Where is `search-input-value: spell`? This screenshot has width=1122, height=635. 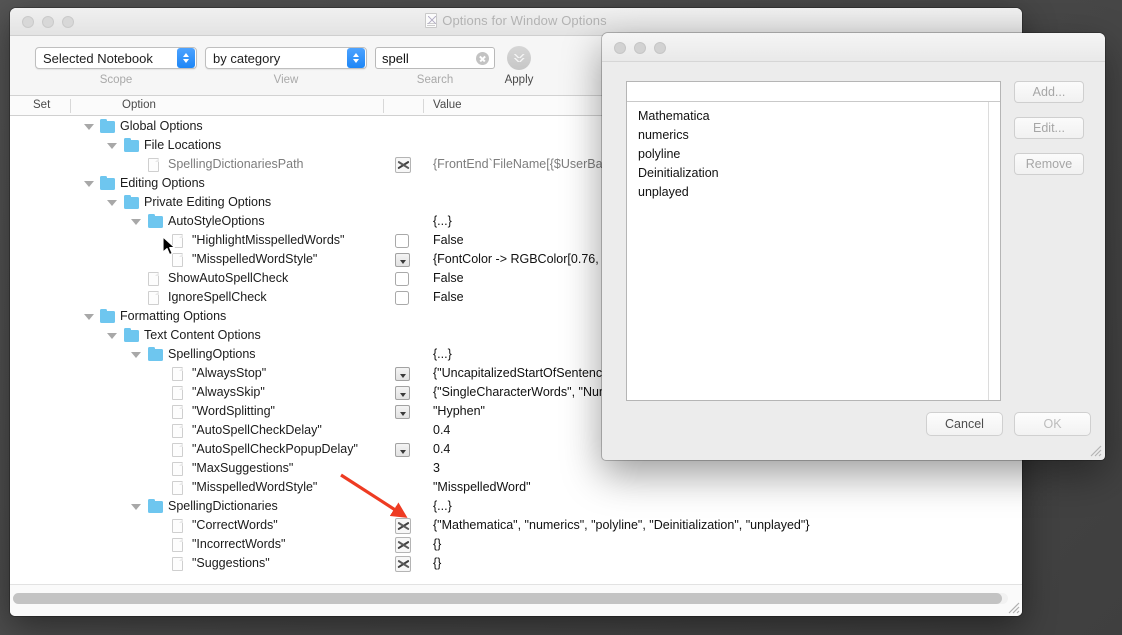
search-input-value: spell is located at coordinates (395, 58).